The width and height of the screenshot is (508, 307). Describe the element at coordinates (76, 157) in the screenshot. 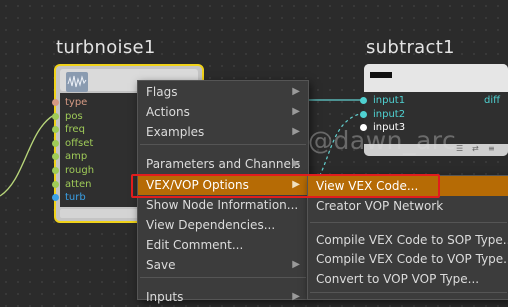

I see `port-label: amp` at that location.